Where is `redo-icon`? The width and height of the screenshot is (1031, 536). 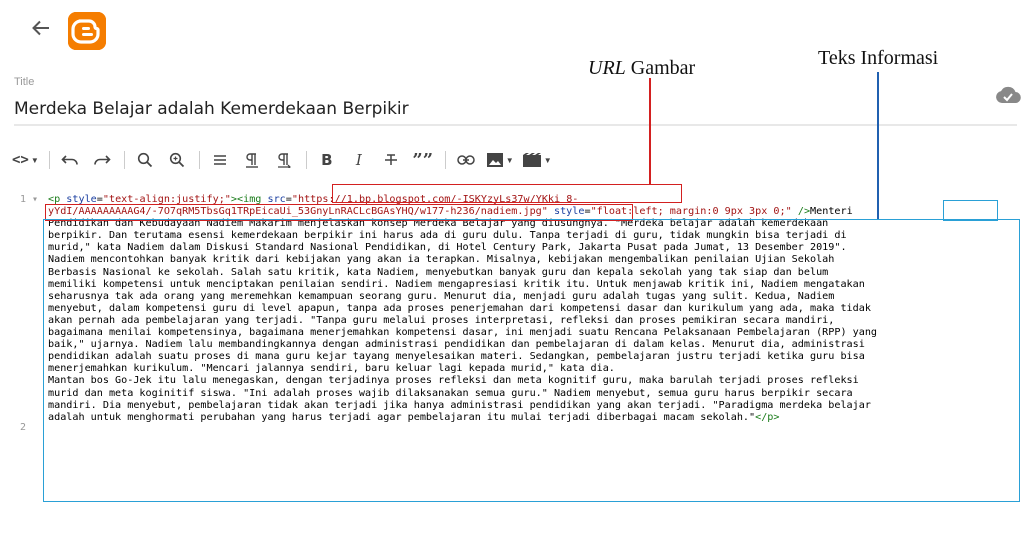 redo-icon is located at coordinates (102, 160).